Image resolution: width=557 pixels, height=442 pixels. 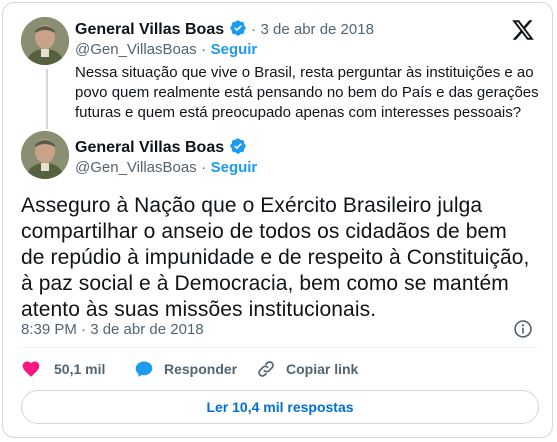 What do you see at coordinates (523, 30) in the screenshot?
I see `x-logo-icon` at bounding box center [523, 30].